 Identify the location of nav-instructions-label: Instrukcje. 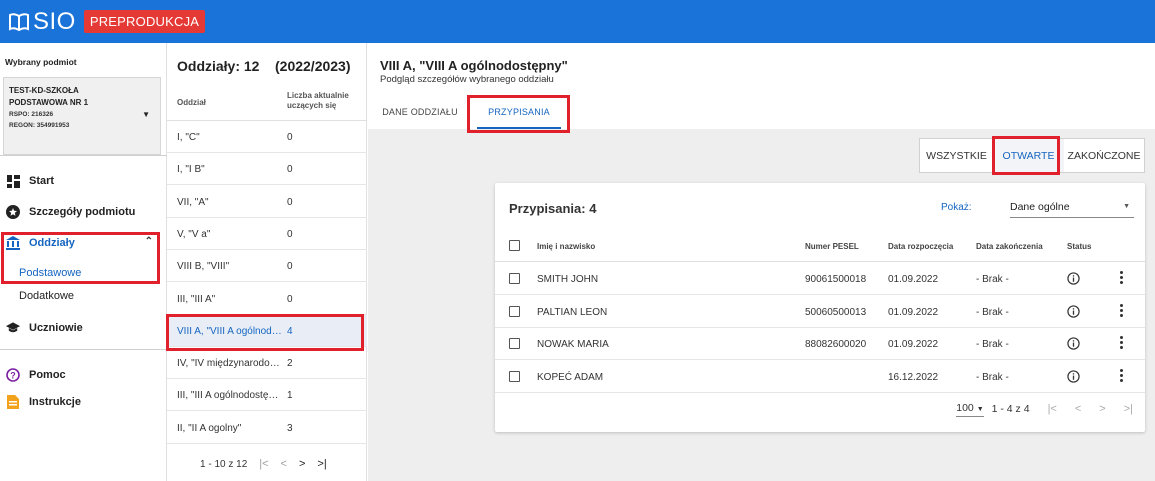
(55, 402).